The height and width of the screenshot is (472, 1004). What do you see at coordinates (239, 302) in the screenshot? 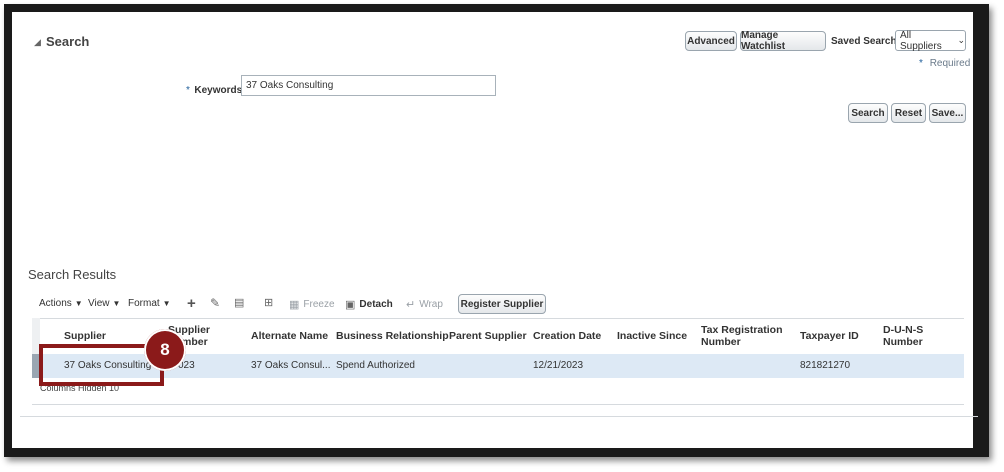
I see `export-icon: ▤` at bounding box center [239, 302].